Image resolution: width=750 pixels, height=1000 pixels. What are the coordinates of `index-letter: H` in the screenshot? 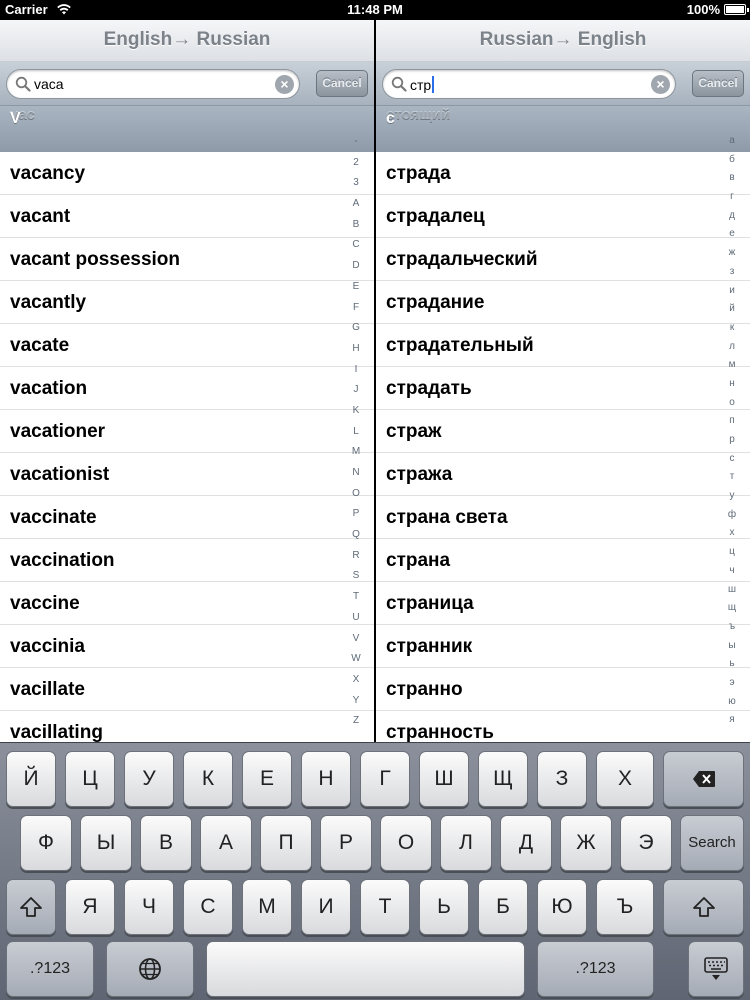 It's located at (356, 349).